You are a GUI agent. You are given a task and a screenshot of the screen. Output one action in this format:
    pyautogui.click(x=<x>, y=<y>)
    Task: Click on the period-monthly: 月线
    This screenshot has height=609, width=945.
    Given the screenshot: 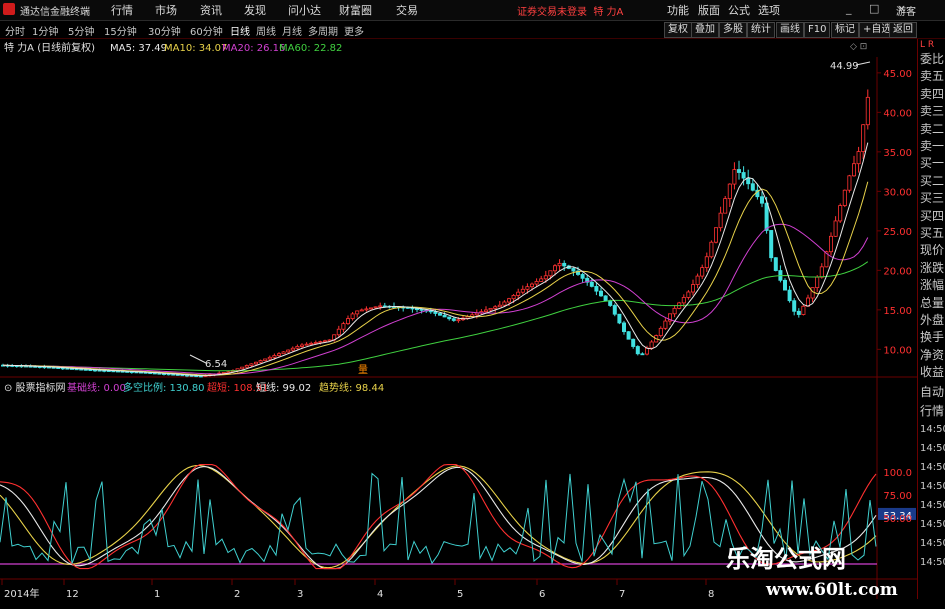 What is the action you would take?
    pyautogui.click(x=292, y=30)
    